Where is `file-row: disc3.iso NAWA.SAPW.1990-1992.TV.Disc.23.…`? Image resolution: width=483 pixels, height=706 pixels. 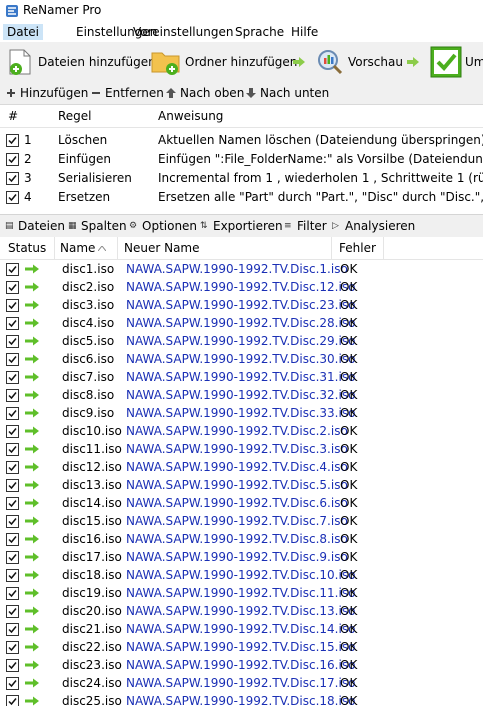 file-row: disc3.iso NAWA.SAPW.1990-1992.TV.Disc.23.… is located at coordinates (241, 305).